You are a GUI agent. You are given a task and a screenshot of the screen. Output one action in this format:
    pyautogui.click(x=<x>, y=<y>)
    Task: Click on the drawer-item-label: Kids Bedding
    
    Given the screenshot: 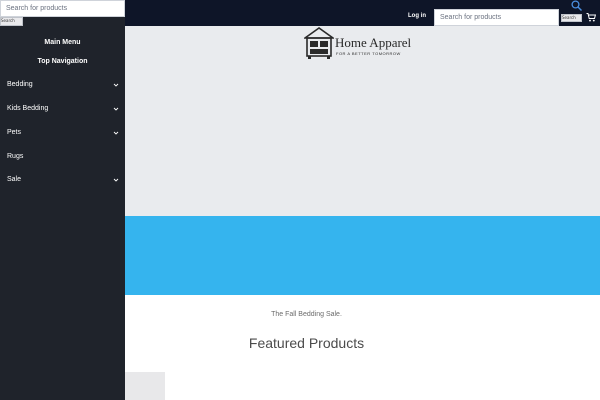 What is the action you would take?
    pyautogui.click(x=28, y=108)
    